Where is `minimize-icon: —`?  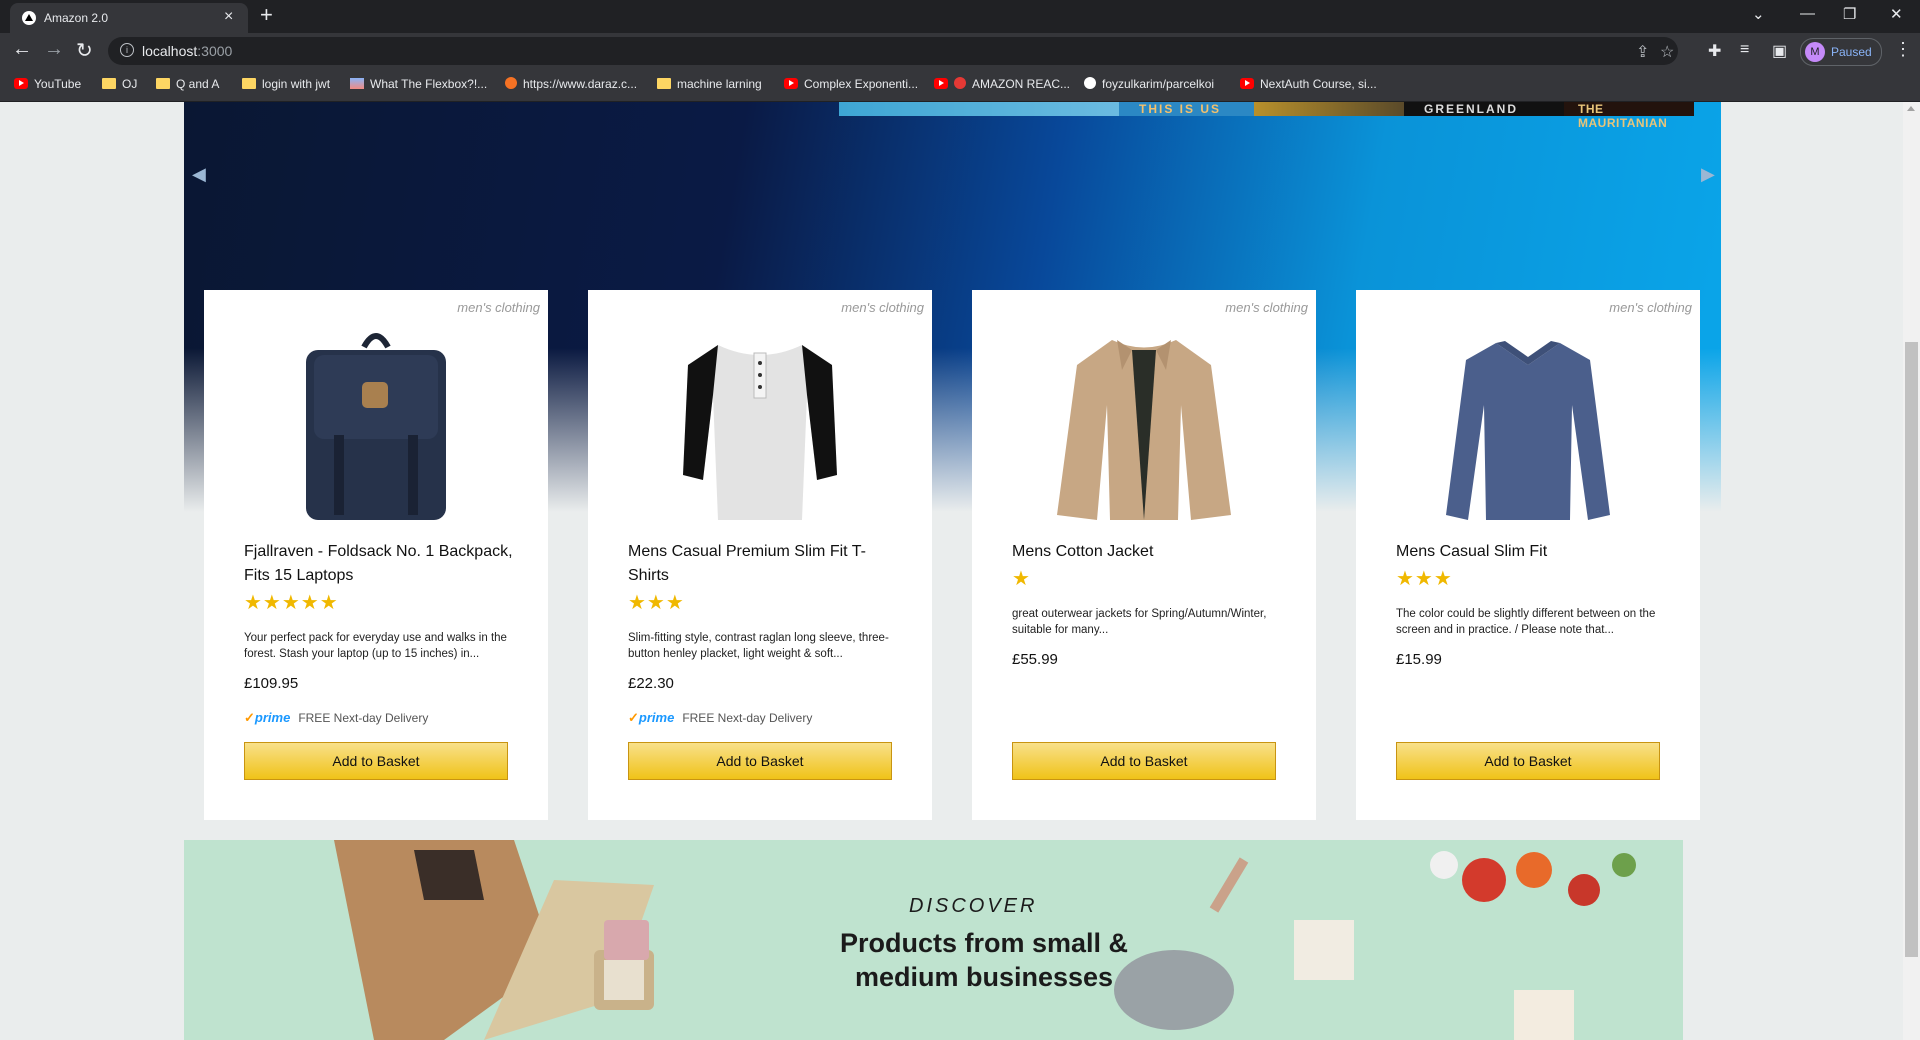
minimize-icon: — is located at coordinates (1807, 13).